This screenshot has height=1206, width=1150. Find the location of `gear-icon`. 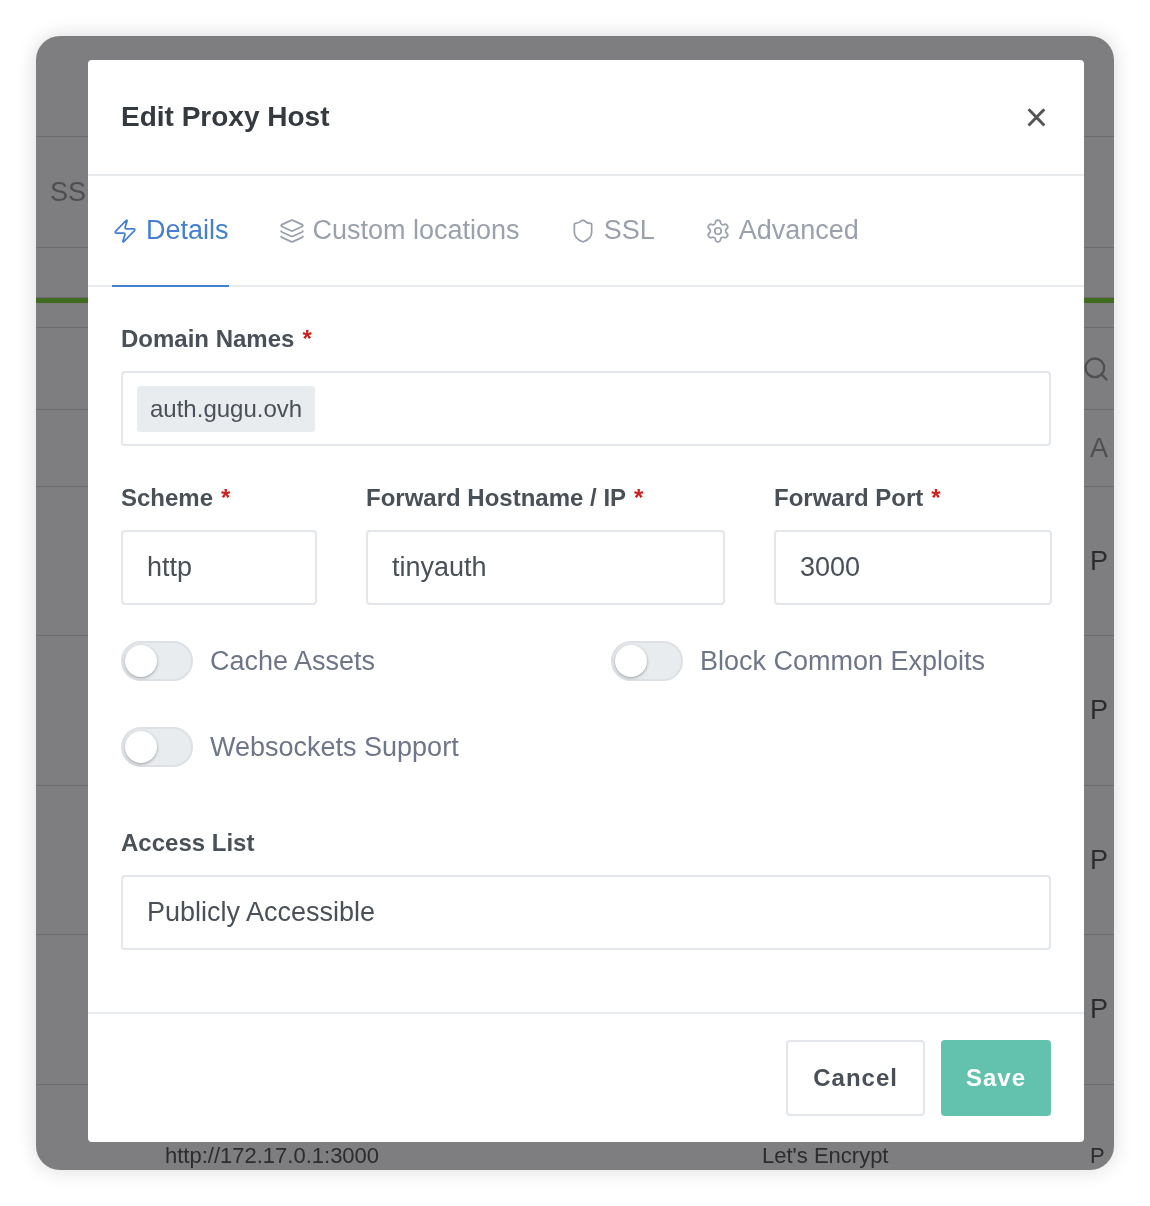

gear-icon is located at coordinates (717, 230).